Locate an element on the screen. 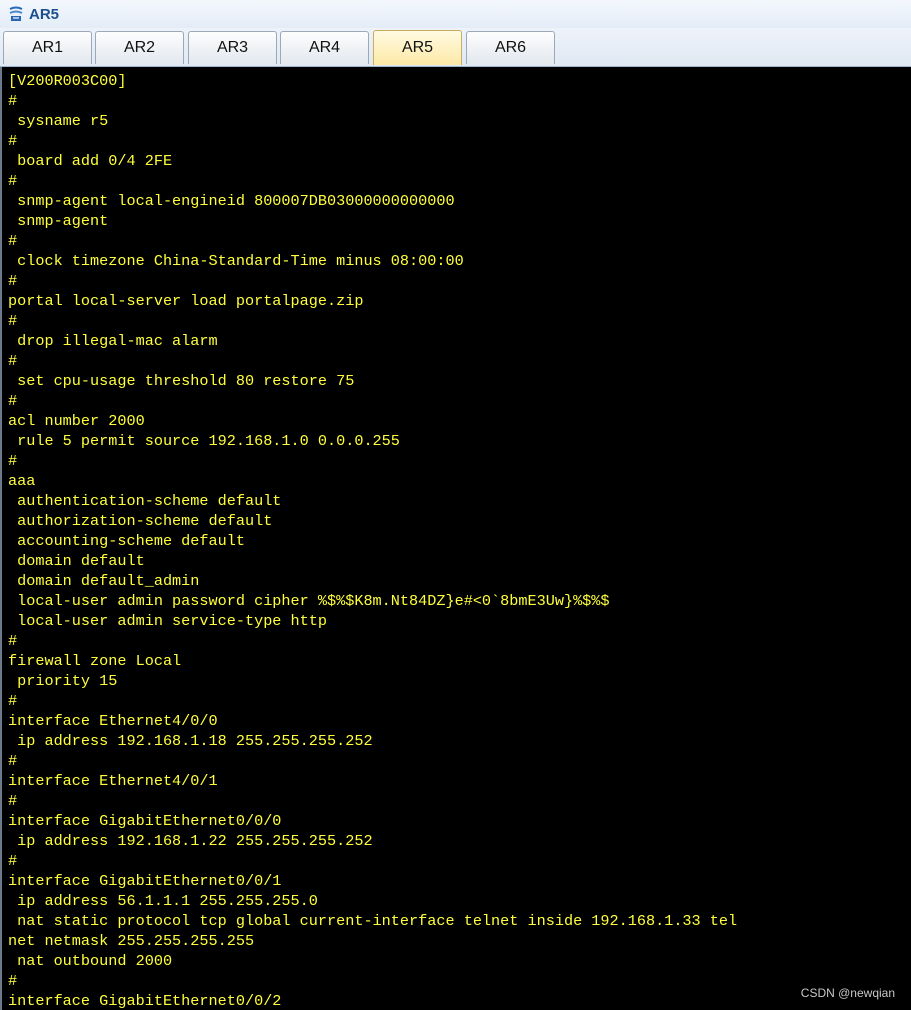  terminal-line: snmp-agent is located at coordinates (58, 221).